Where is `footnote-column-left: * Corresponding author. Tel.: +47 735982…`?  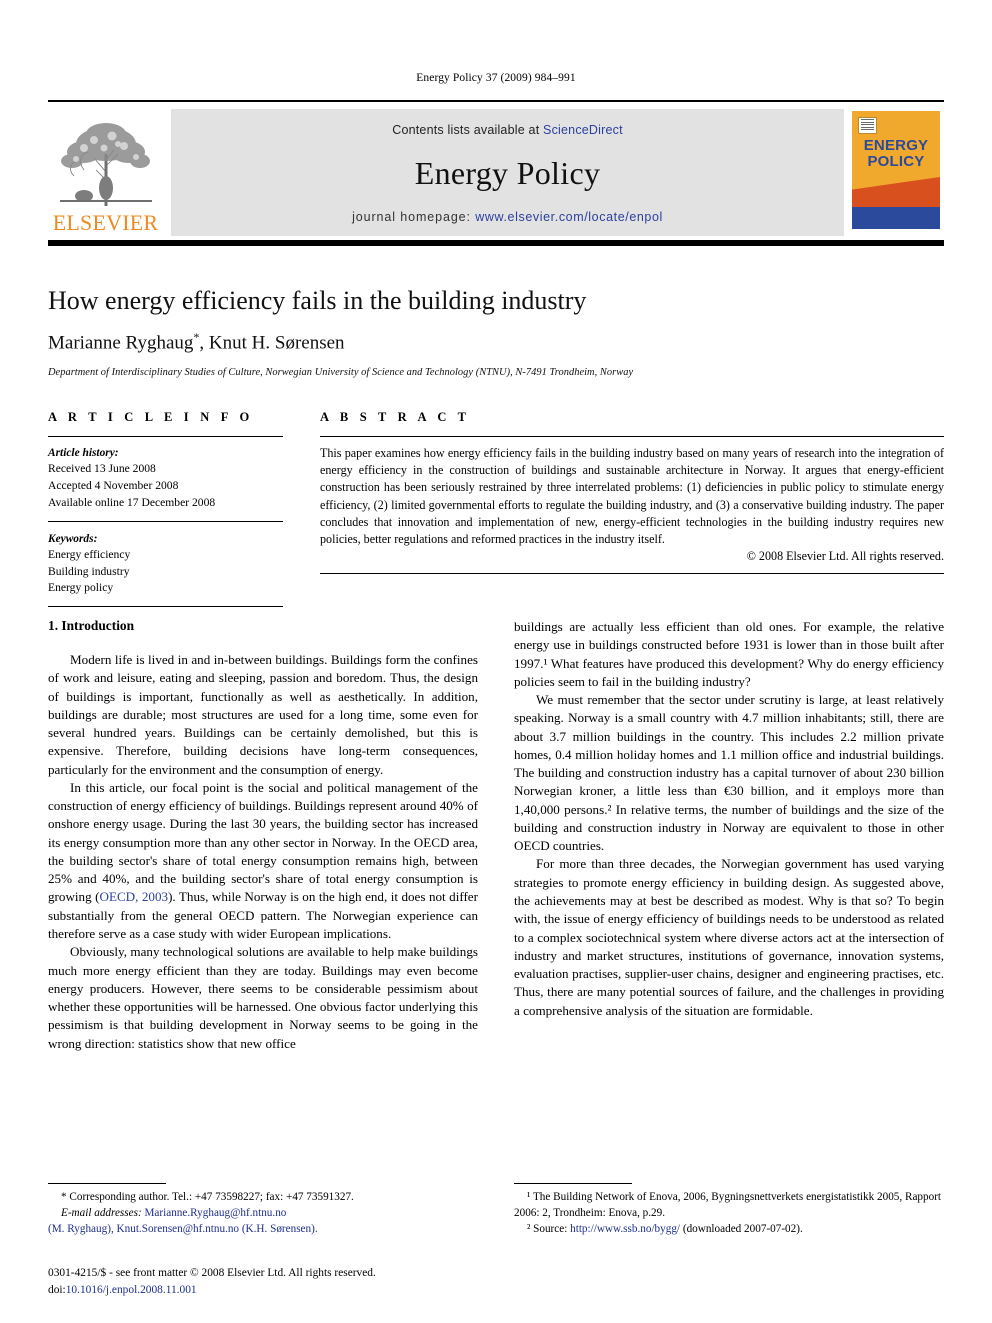
footnote-column-left: * Corresponding author. Tel.: +47 735982… is located at coordinates (263, 1210).